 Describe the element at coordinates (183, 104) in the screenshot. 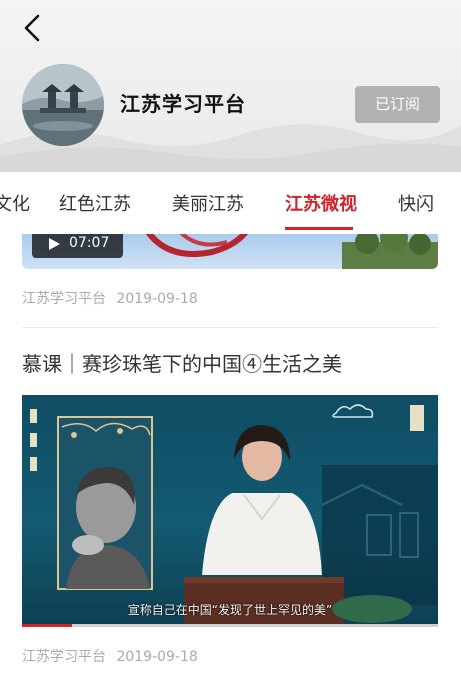

I see `channel-name: 江苏学习平台` at that location.